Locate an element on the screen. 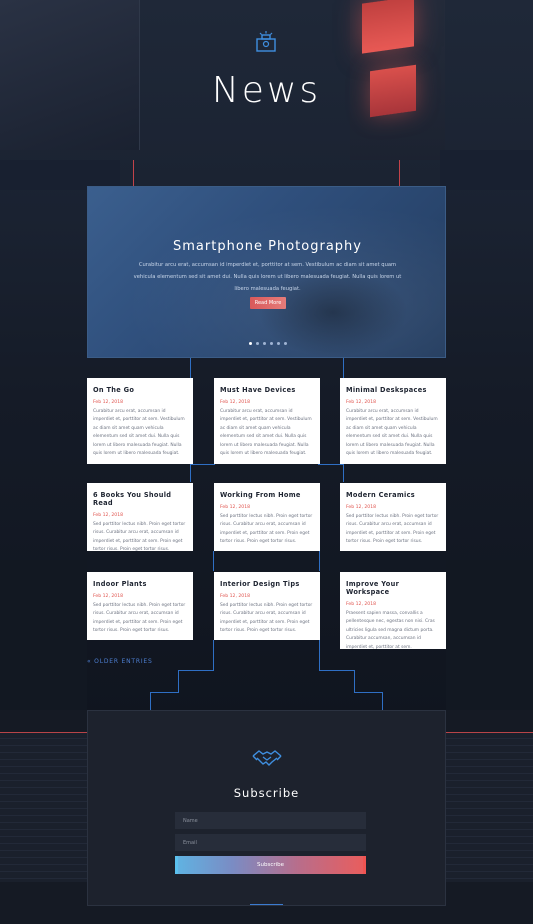 The height and width of the screenshot is (924, 533). post-title: Indoor Plants is located at coordinates (140, 584).